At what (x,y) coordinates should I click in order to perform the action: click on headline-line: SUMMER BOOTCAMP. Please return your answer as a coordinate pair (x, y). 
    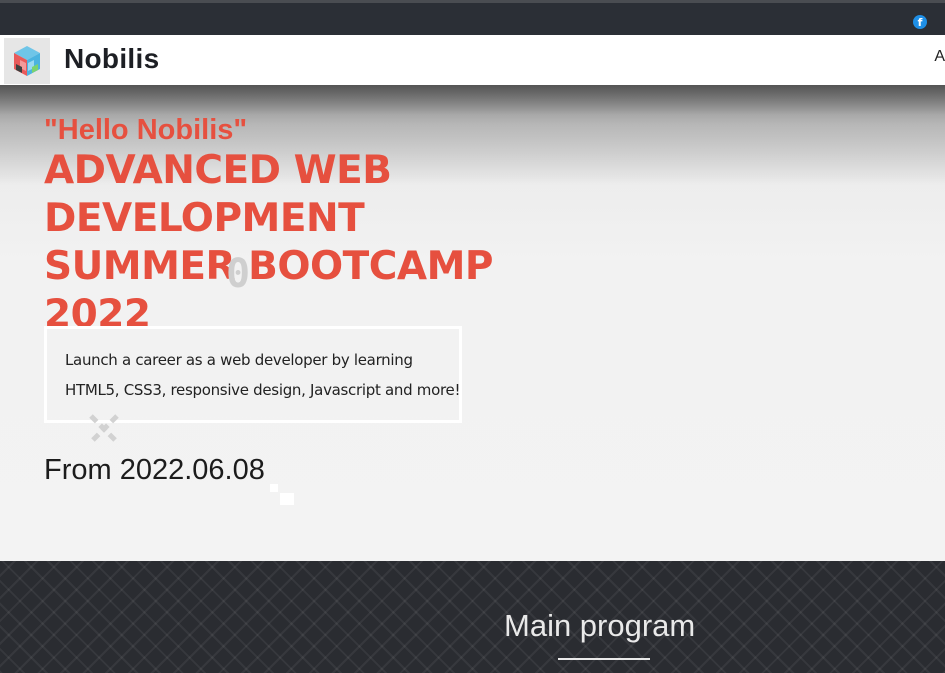
    Looking at the image, I should click on (268, 266).